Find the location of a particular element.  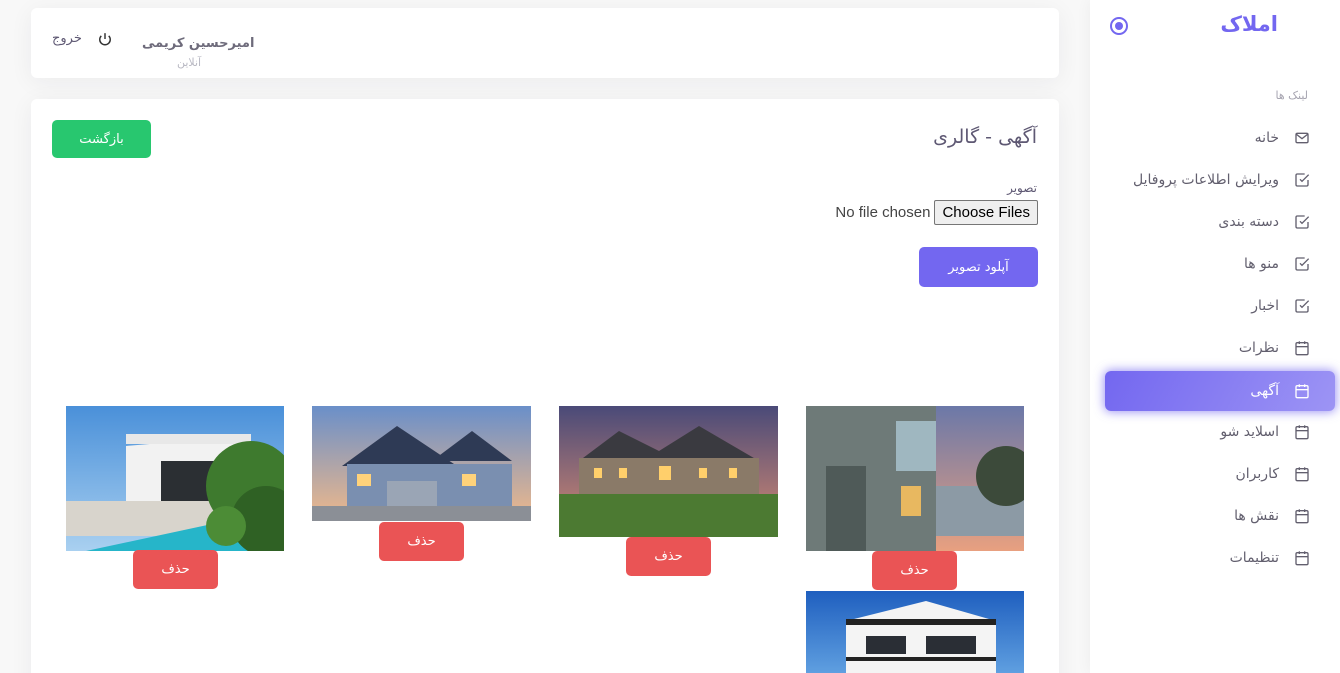

sidebar-item-label: دسته بندی is located at coordinates (1248, 222).